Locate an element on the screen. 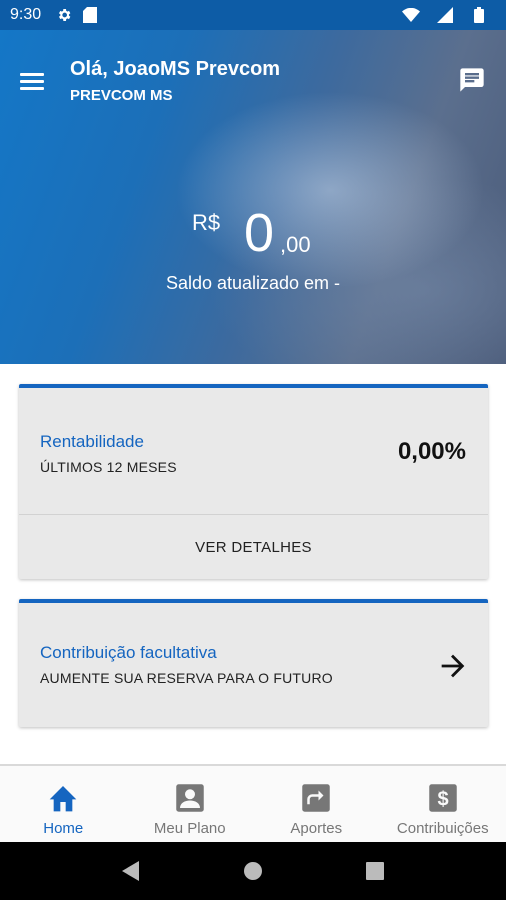  ver-detalhes-button: VER DETALHES is located at coordinates (253, 547).